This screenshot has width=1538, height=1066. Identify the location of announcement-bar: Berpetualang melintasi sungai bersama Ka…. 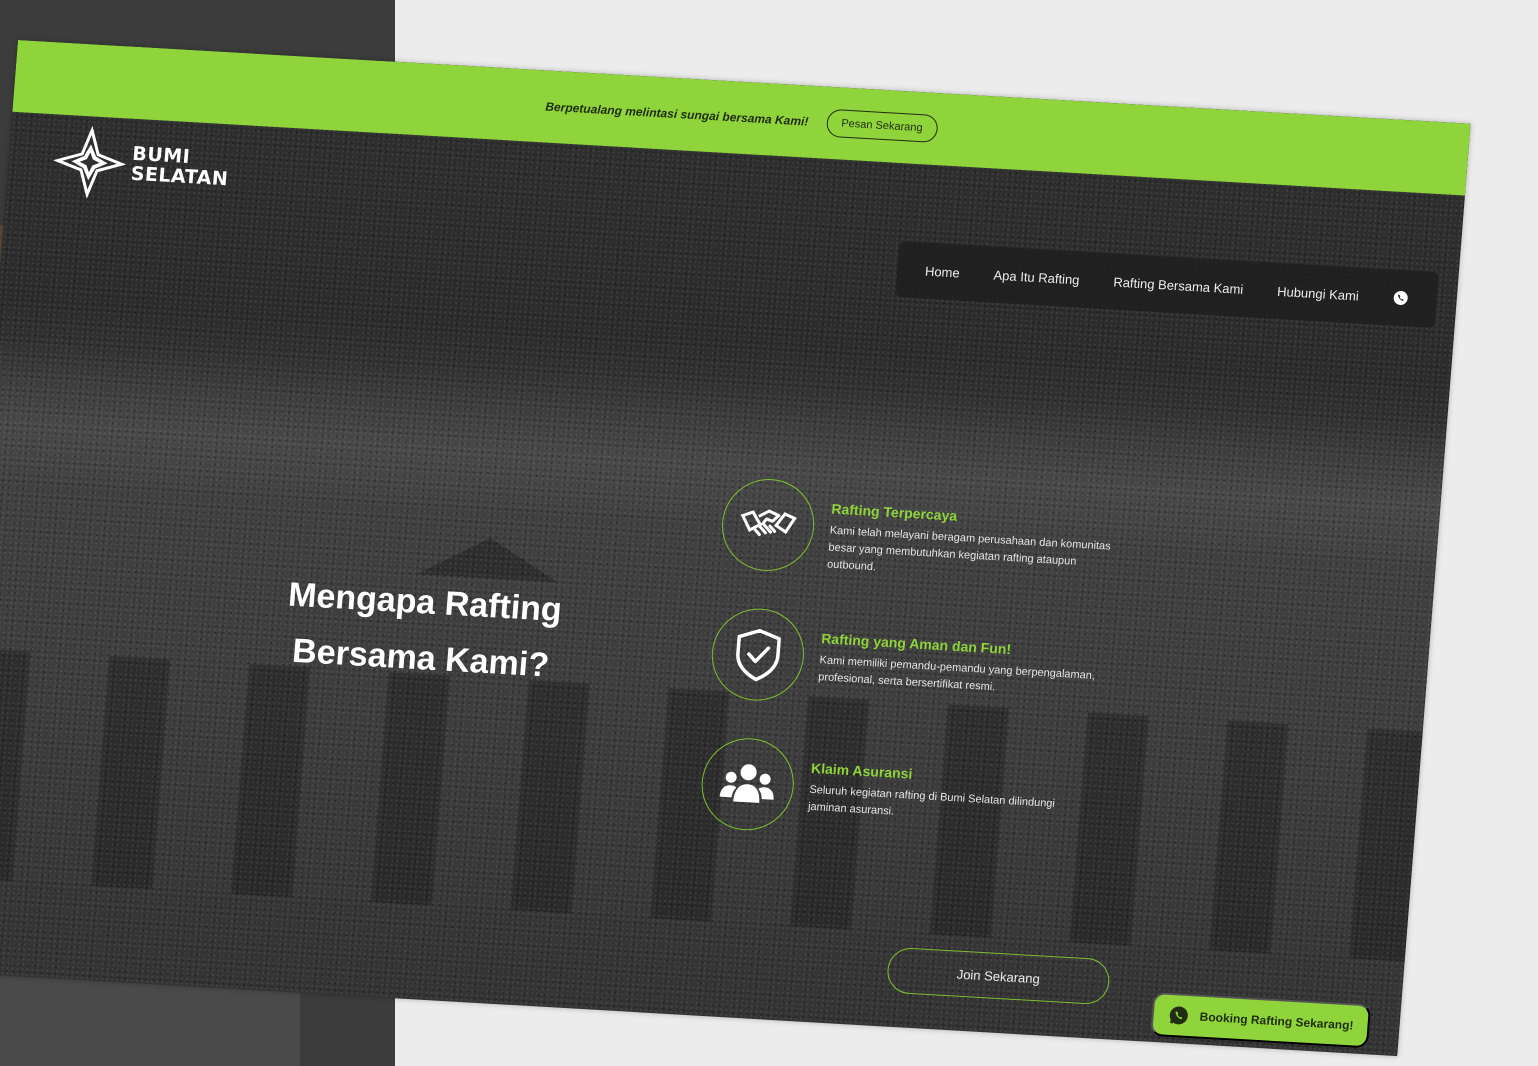
(741, 118).